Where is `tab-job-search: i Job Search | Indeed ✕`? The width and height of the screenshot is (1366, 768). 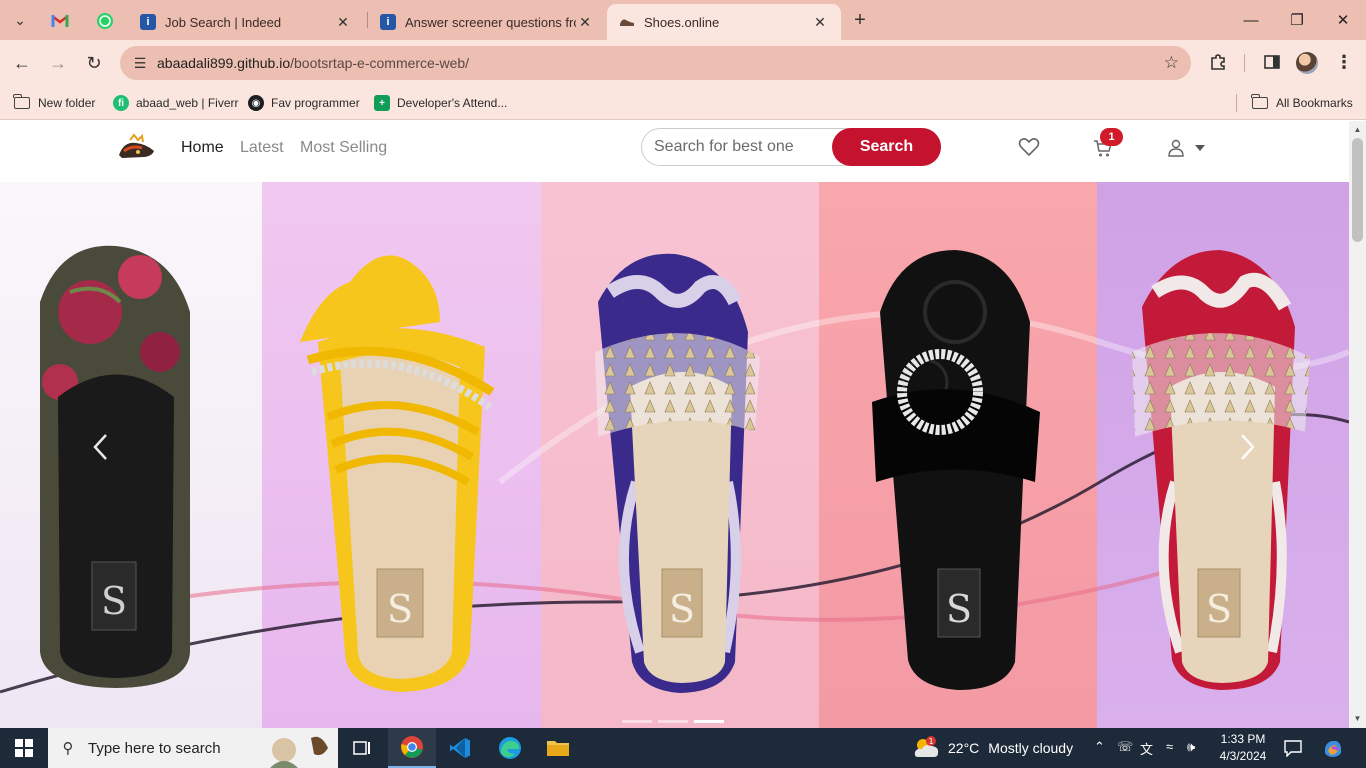
tab-job-search: i Job Search | Indeed ✕ is located at coordinates (246, 22).